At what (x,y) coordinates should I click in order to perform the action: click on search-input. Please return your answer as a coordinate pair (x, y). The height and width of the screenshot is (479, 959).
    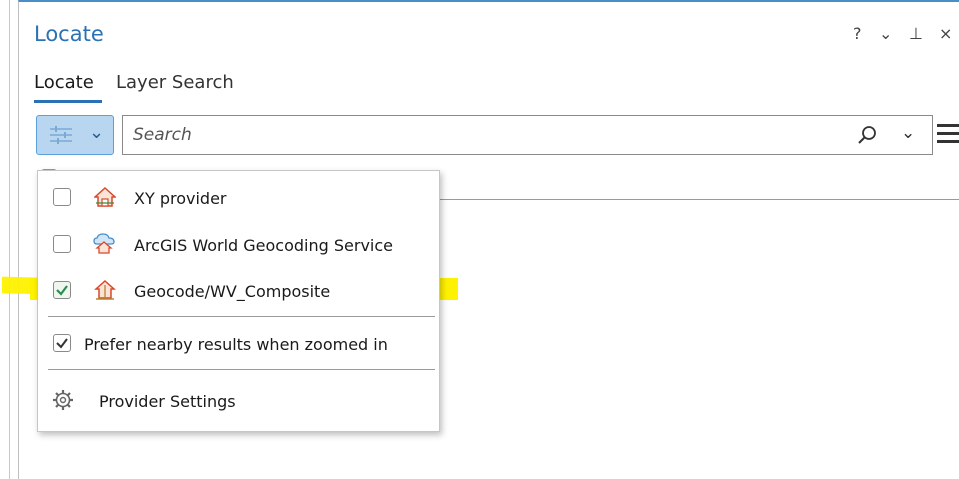
    Looking at the image, I should click on (483, 135).